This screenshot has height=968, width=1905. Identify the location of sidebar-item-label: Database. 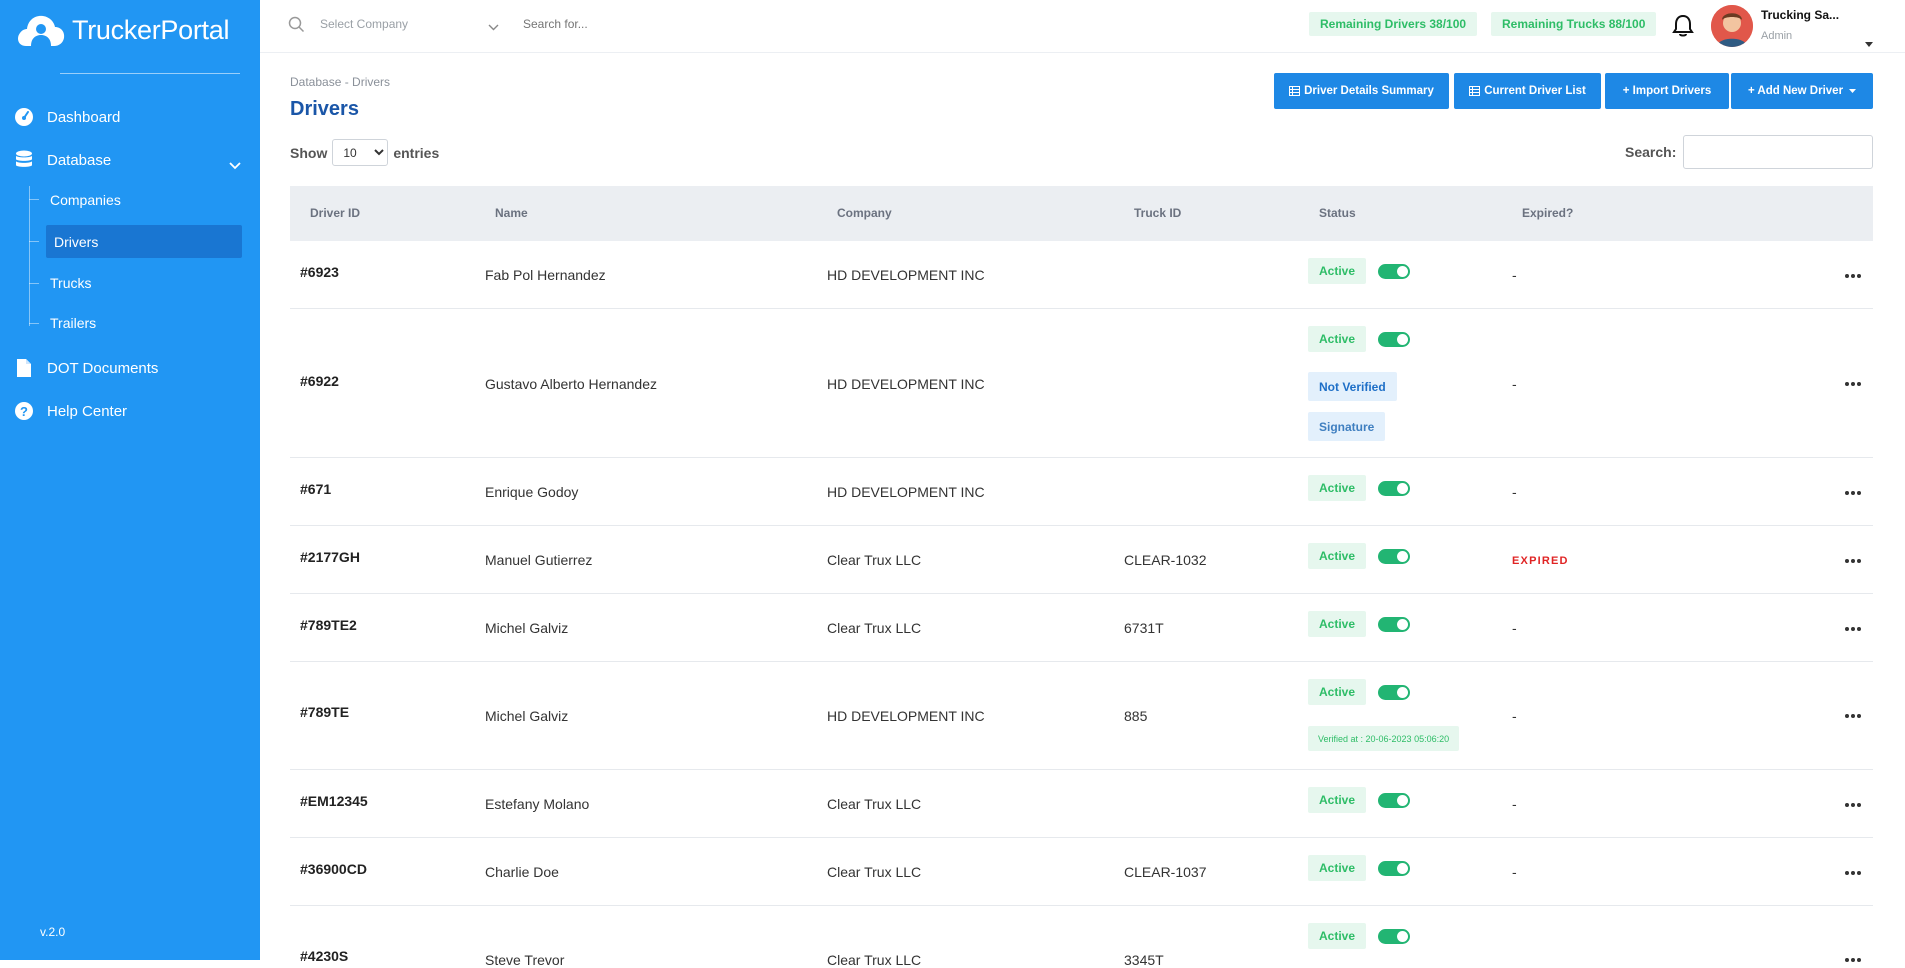
(79, 160).